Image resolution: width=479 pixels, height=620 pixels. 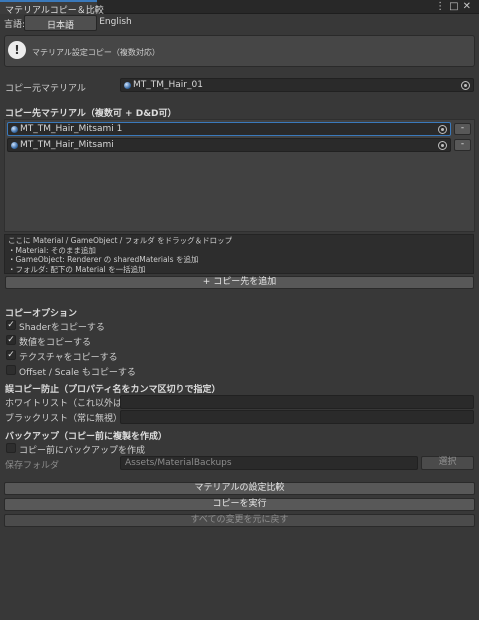 What do you see at coordinates (64, 419) in the screenshot?
I see `blacklist-label: ブラックリスト（常に無視）` at bounding box center [64, 419].